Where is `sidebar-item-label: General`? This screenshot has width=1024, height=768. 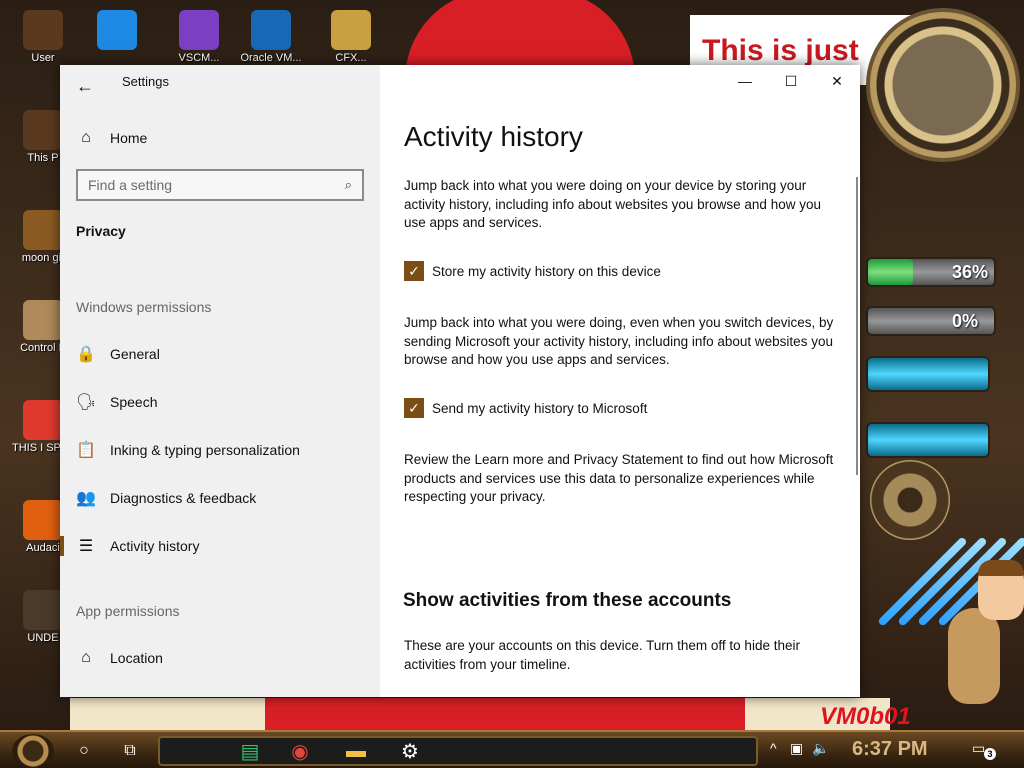
sidebar-item-label: General is located at coordinates (135, 354).